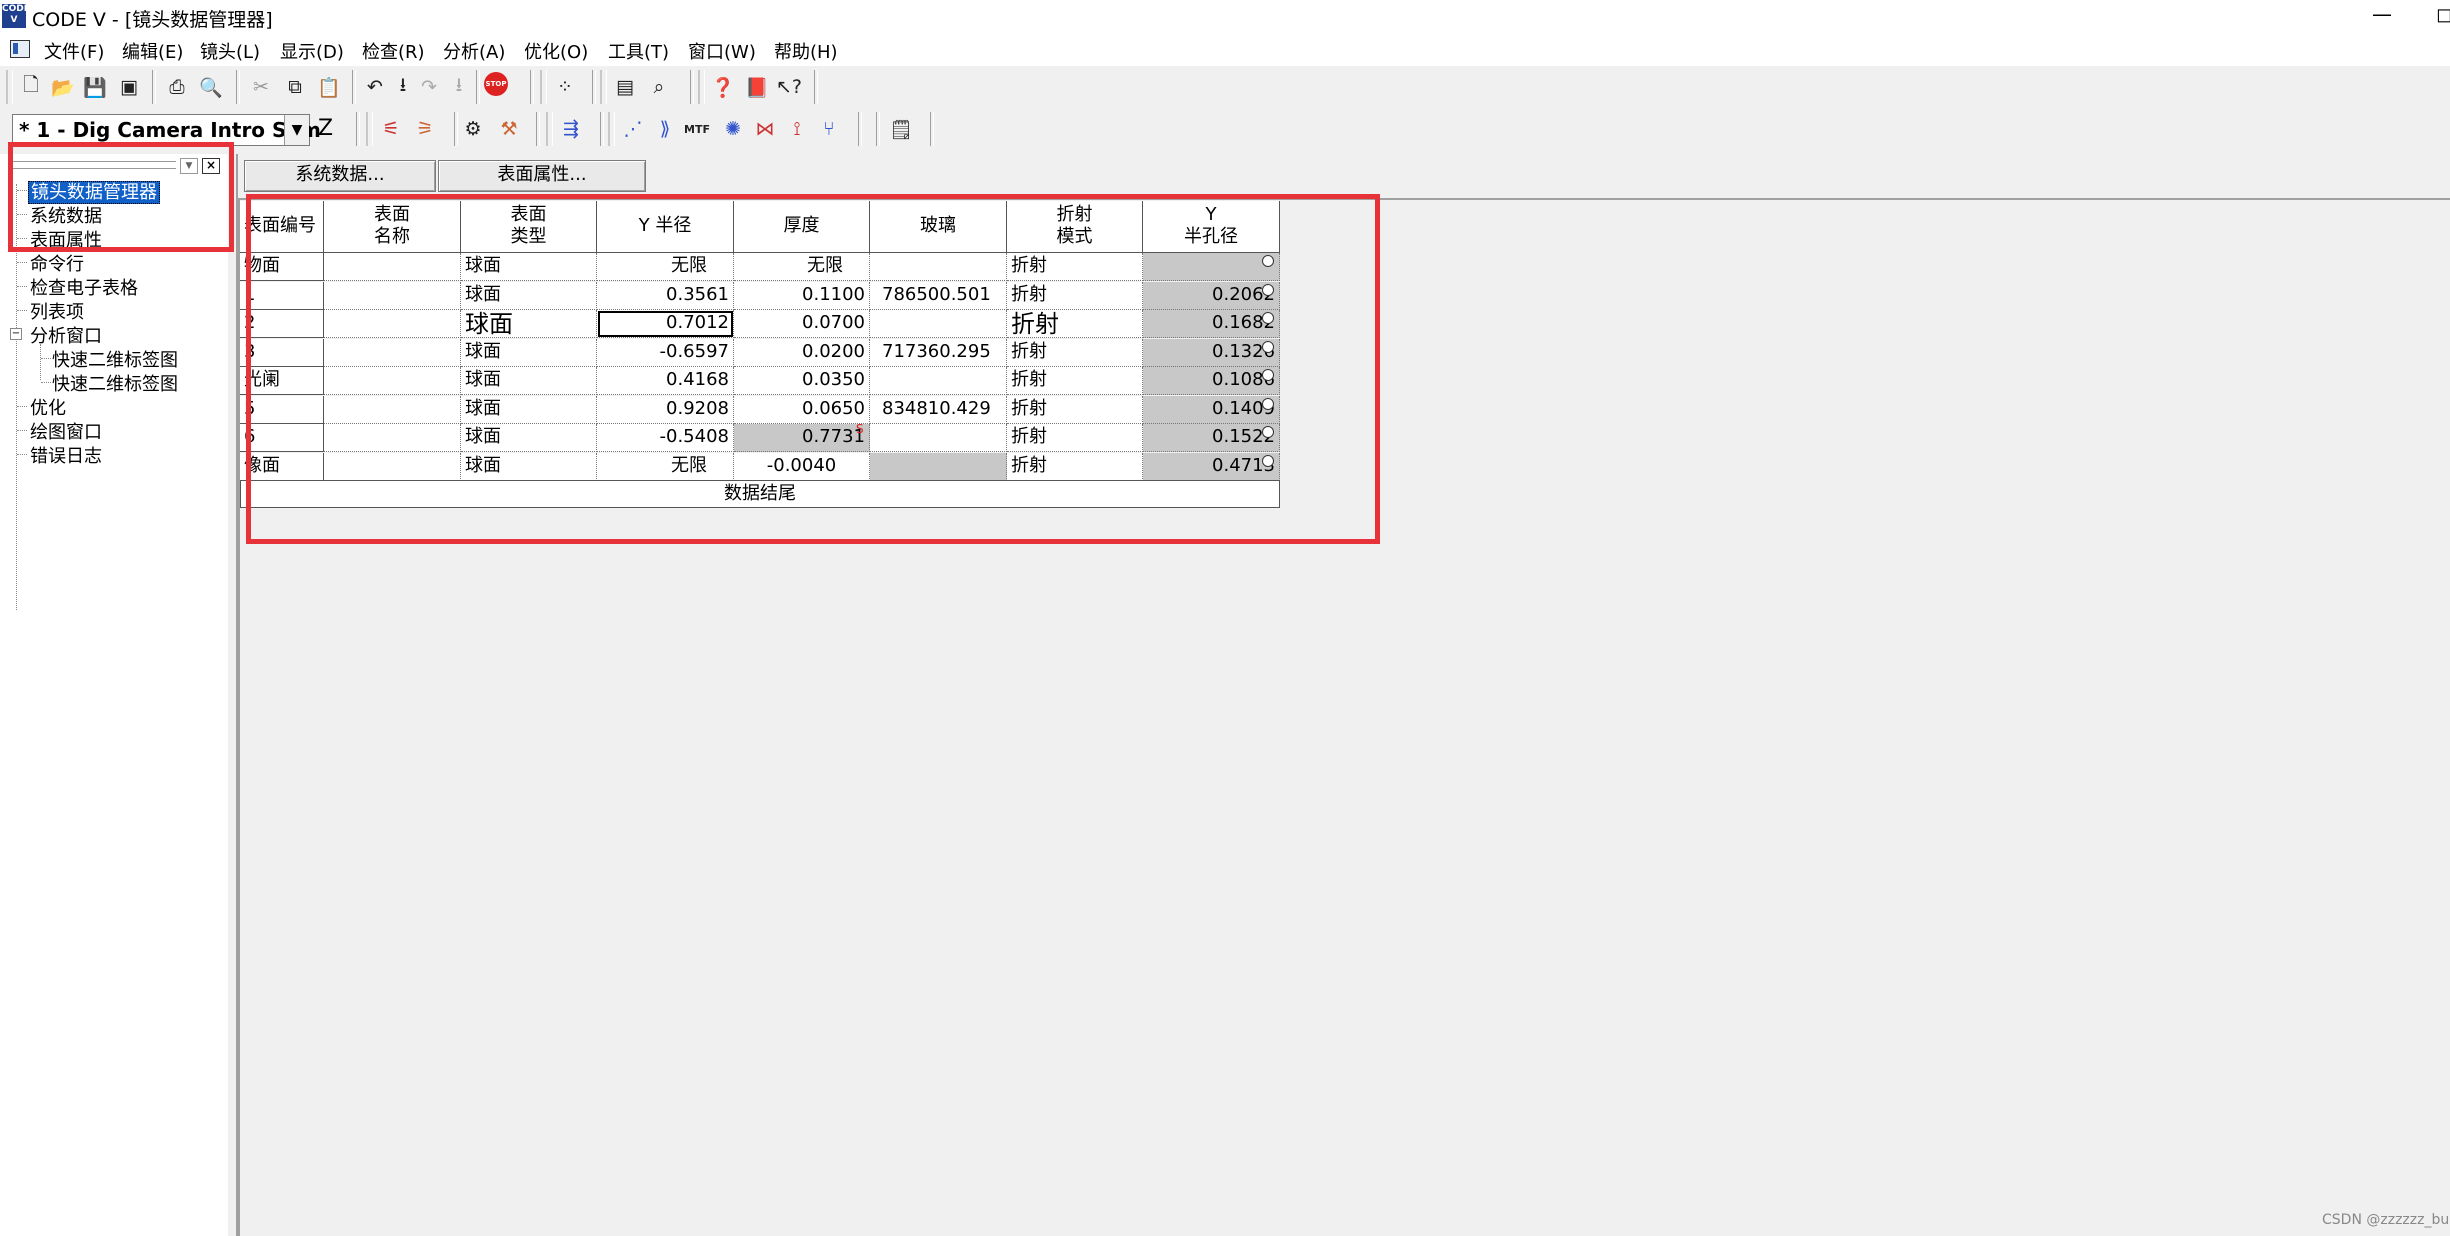 Image resolution: width=2450 pixels, height=1236 pixels. I want to click on tree-item-review-spreadsheet: 检查电子表格, so click(84, 287).